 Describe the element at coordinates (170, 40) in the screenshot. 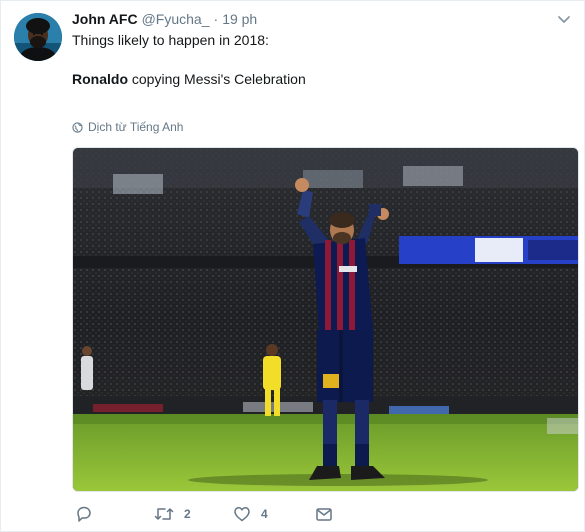

I see `tweet-text-line-1: Things likely to happen in 2018:` at that location.